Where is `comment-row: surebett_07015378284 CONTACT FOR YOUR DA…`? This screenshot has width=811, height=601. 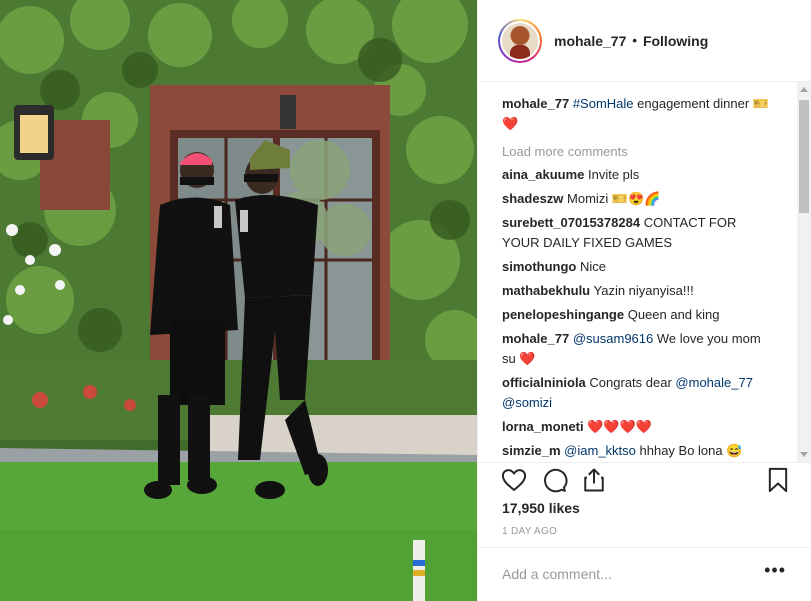
comment-row: surebett_07015378284 CONTACT FOR YOUR DA… is located at coordinates (639, 233).